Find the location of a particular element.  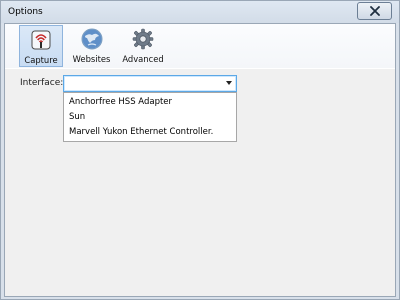

interface-dropdown is located at coordinates (150, 83).